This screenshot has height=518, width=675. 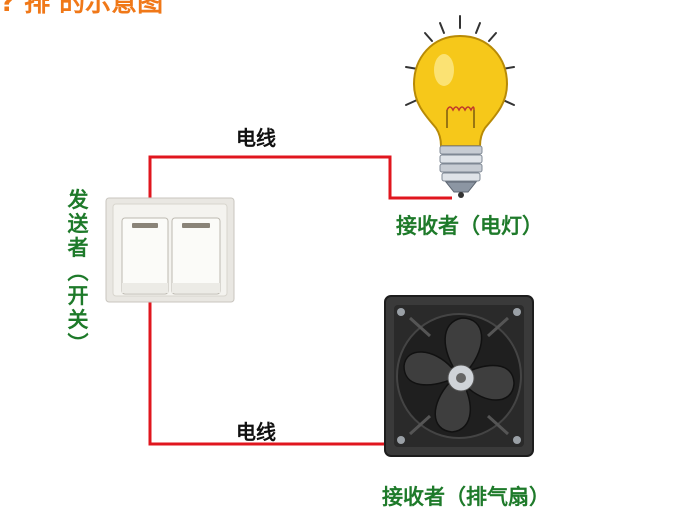 I want to click on sender-char: 发, so click(x=78, y=200).